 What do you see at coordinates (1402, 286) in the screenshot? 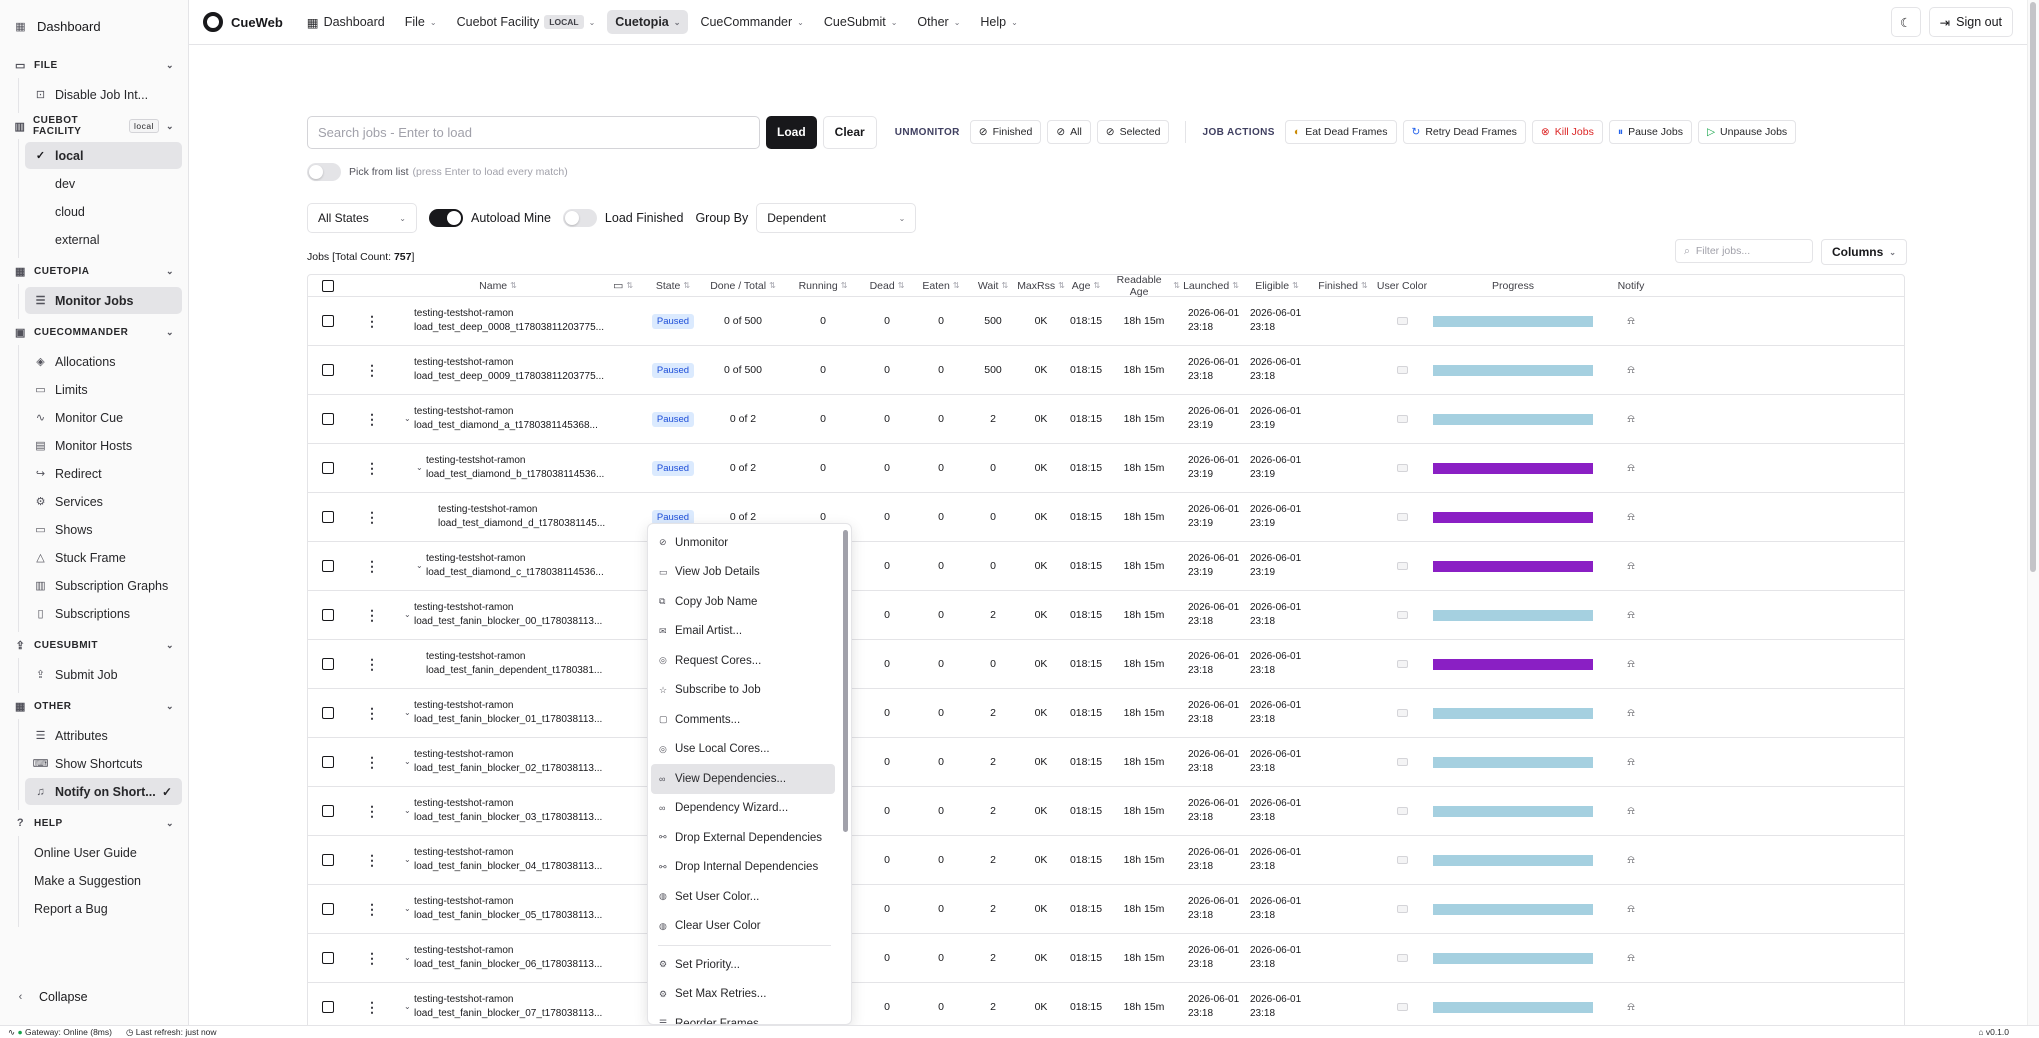
I see `column-header-user-color: User Color` at bounding box center [1402, 286].